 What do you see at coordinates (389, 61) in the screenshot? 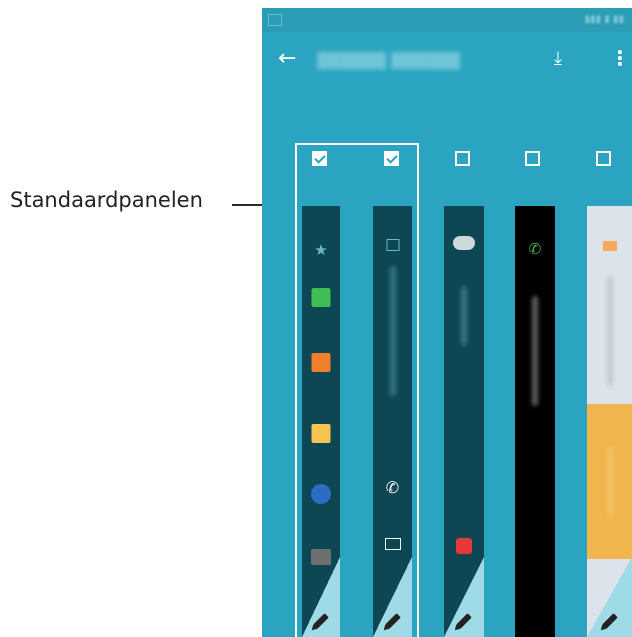
I see `page-title: ▒▒▒▒▒▒ ▒▒▒▒▒▒` at bounding box center [389, 61].